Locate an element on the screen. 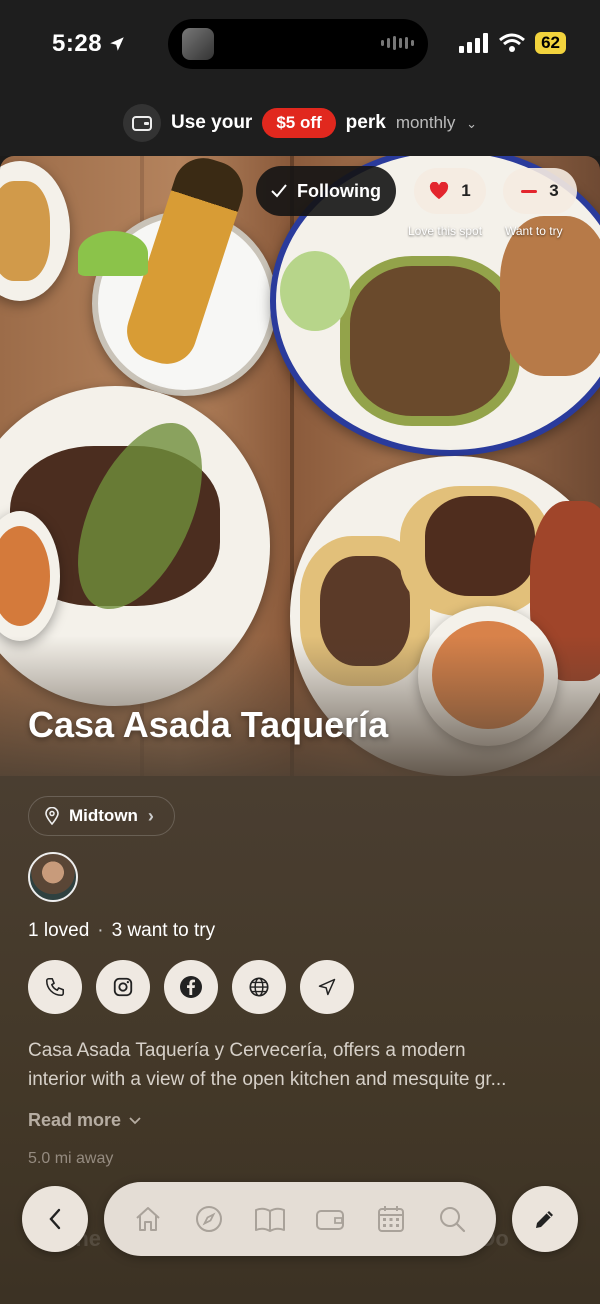 The width and height of the screenshot is (600, 1304). status-indicators: 62 is located at coordinates (512, 43).